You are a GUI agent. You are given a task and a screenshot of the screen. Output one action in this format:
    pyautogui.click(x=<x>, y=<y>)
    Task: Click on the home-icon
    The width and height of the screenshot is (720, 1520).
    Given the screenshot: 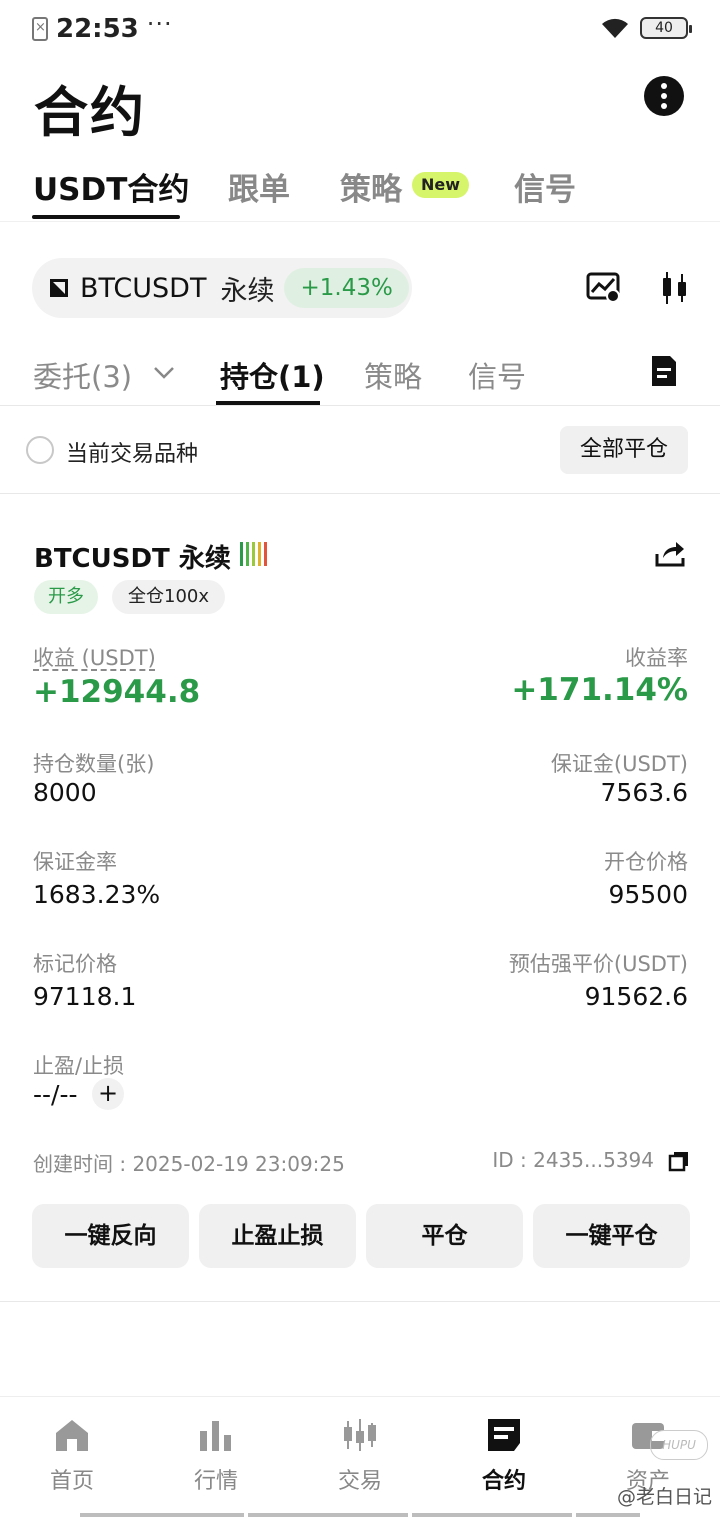 What is the action you would take?
    pyautogui.click(x=72, y=1435)
    